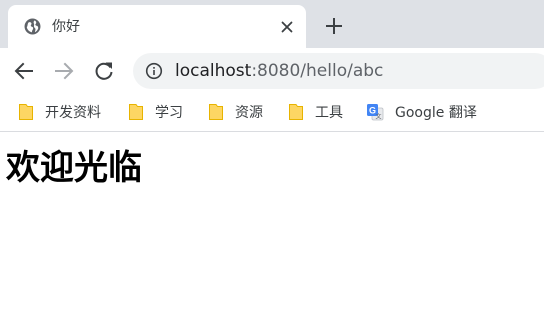 This screenshot has width=544, height=320. I want to click on svg-text: 文, so click(378, 117).